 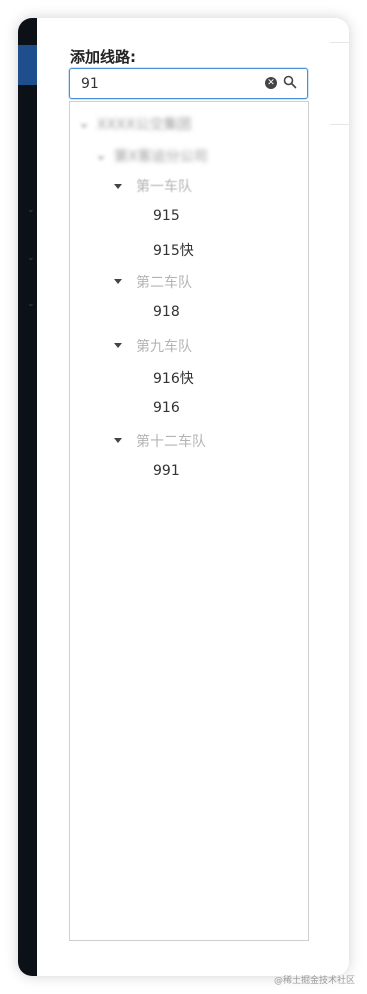 What do you see at coordinates (166, 312) in the screenshot?
I see `tree-leaf-route: 918` at bounding box center [166, 312].